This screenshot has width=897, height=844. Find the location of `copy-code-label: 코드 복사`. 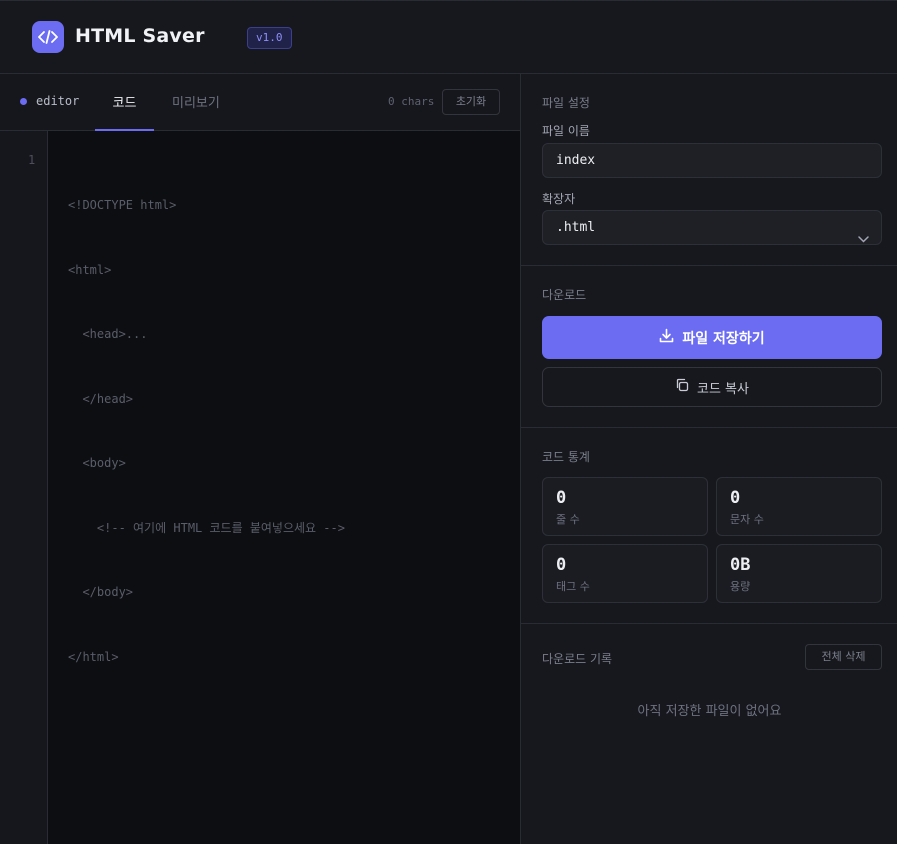

copy-code-label: 코드 복사 is located at coordinates (723, 389).